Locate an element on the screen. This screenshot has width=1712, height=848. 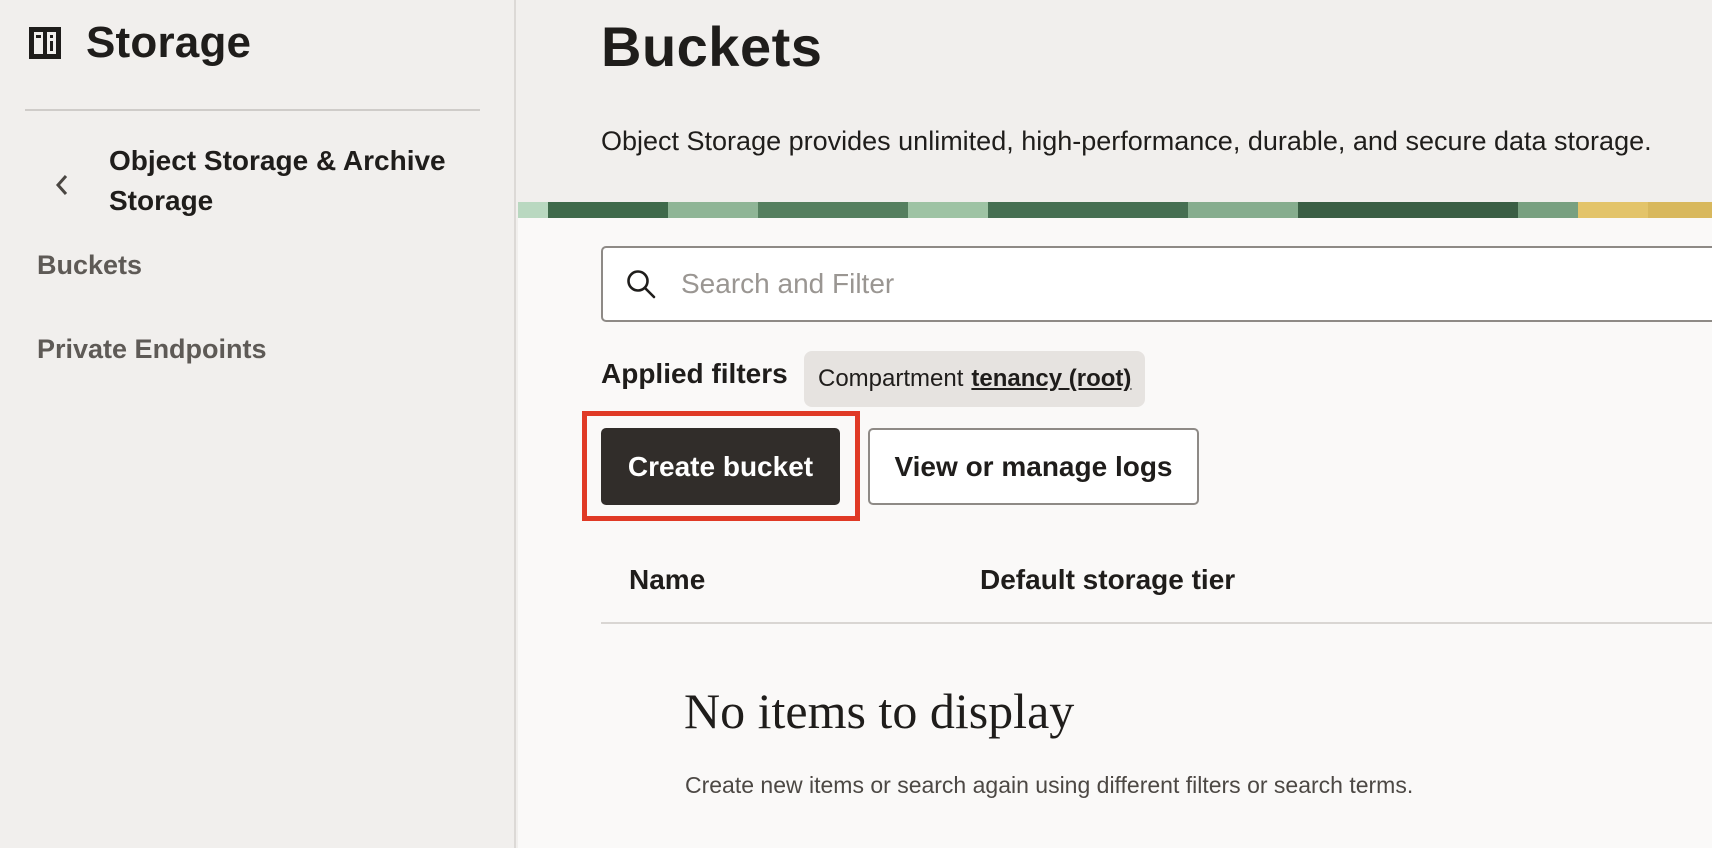
service-title: Storage is located at coordinates (169, 42).